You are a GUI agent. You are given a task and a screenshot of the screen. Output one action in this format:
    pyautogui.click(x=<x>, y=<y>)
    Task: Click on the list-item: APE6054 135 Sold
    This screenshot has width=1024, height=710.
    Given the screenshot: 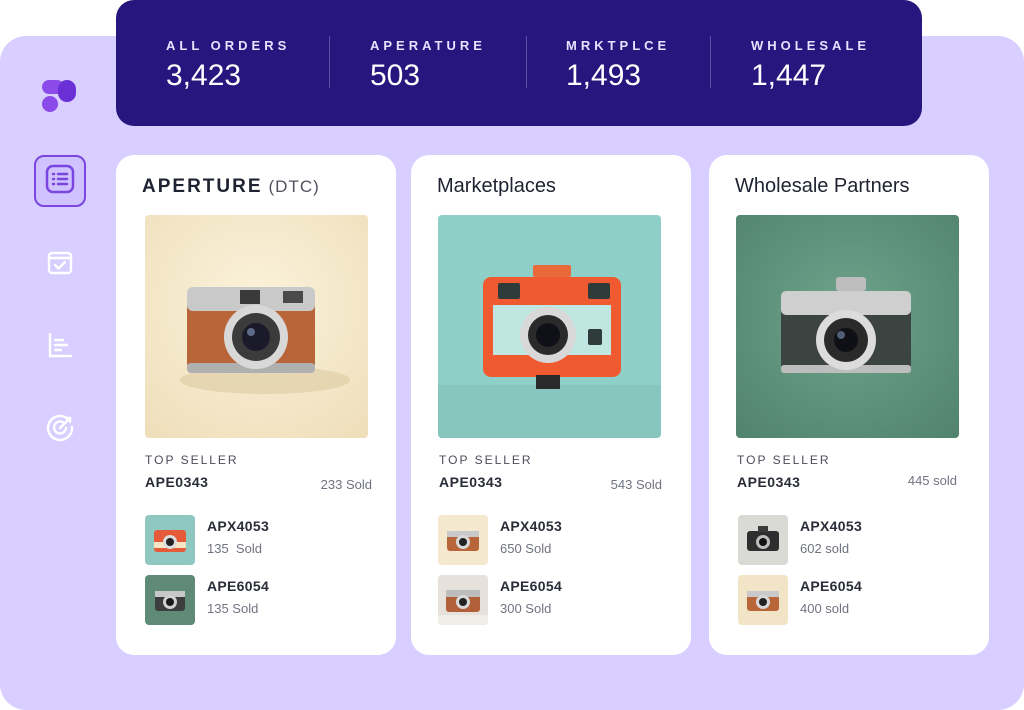 What is the action you would take?
    pyautogui.click(x=257, y=600)
    